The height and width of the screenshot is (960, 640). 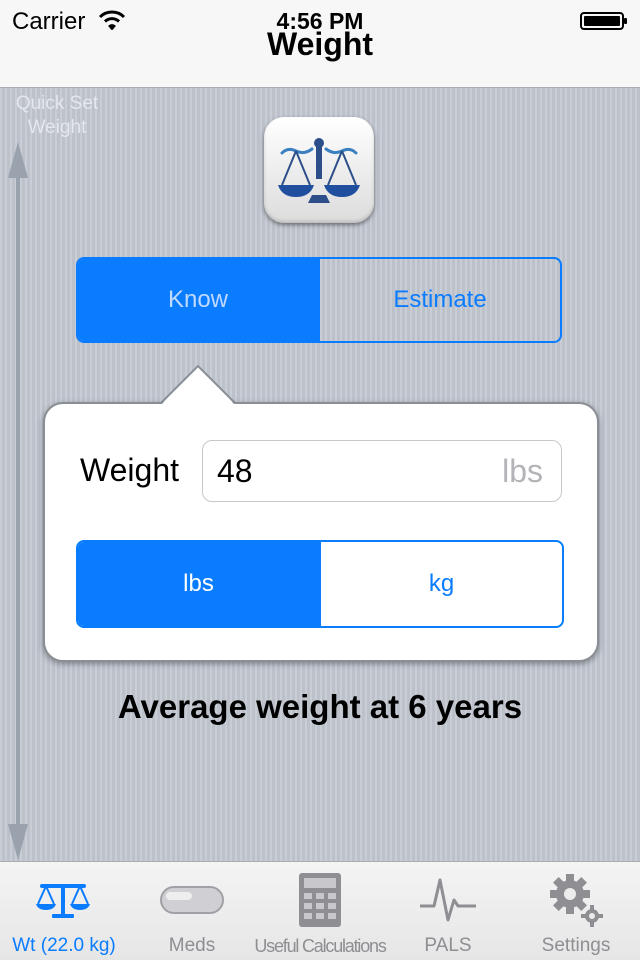 I want to click on segment-lbs: lbs, so click(x=198, y=584).